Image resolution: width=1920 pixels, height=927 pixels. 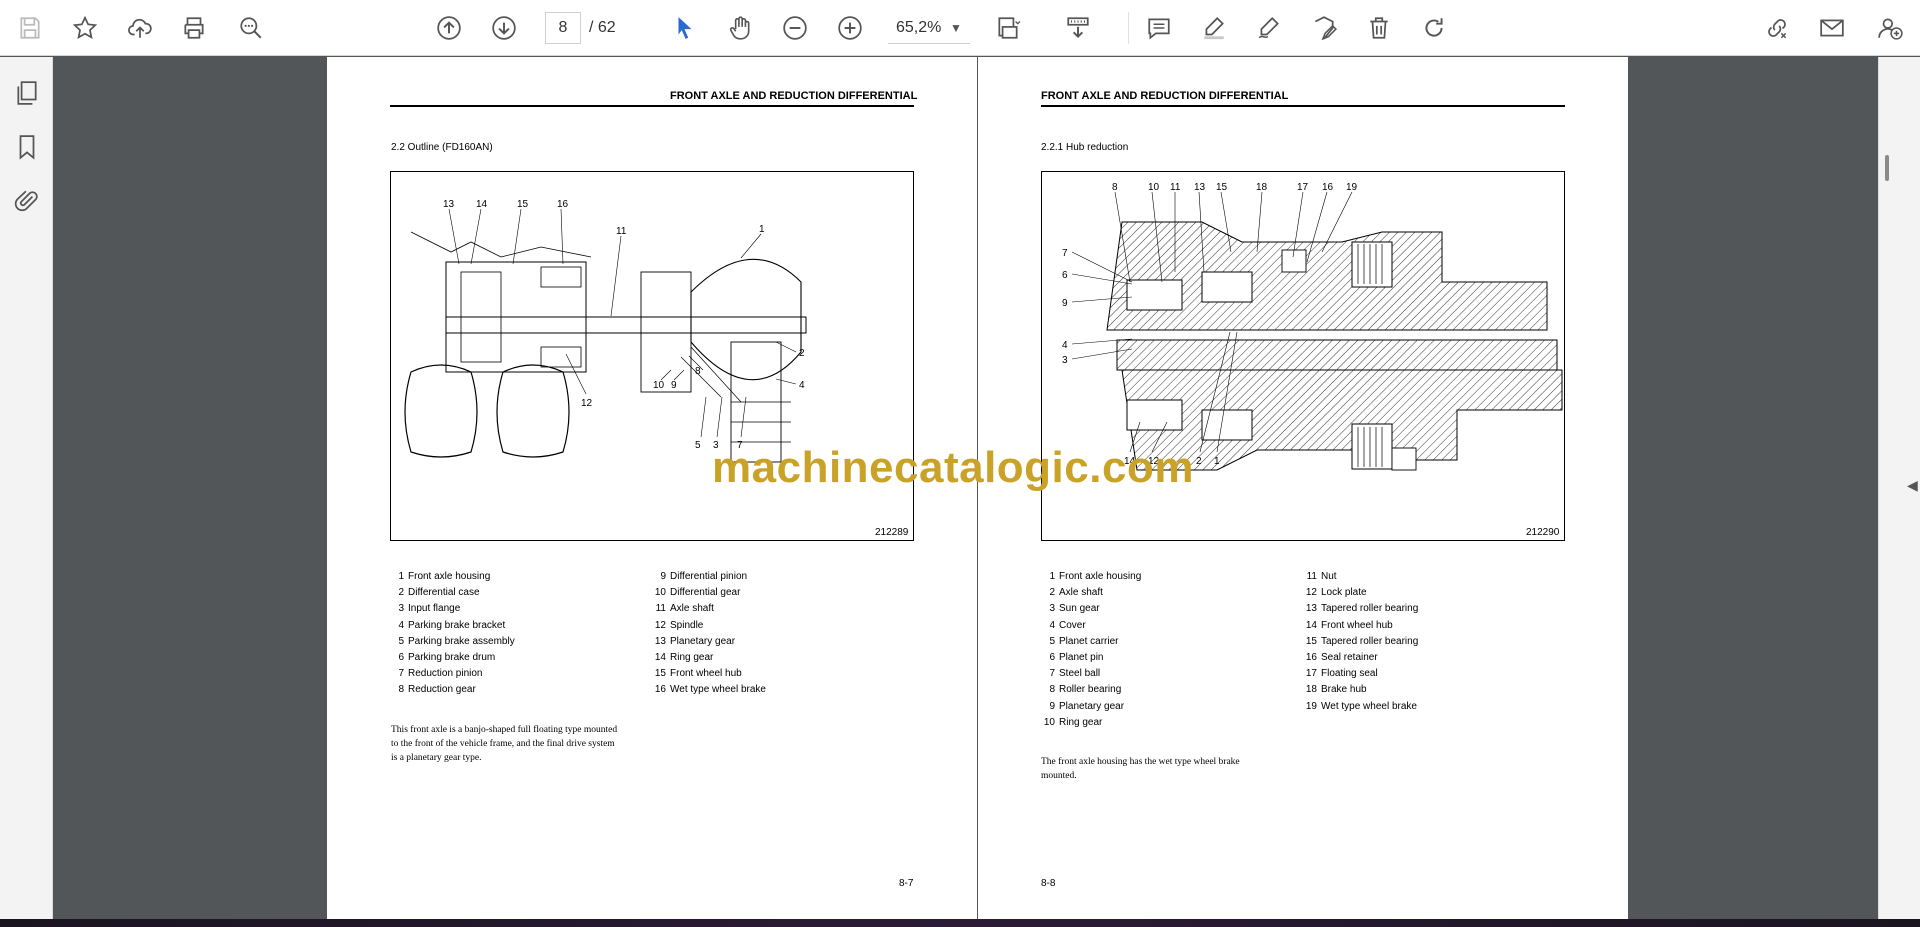 What do you see at coordinates (30, 28) in the screenshot?
I see `save-icon` at bounding box center [30, 28].